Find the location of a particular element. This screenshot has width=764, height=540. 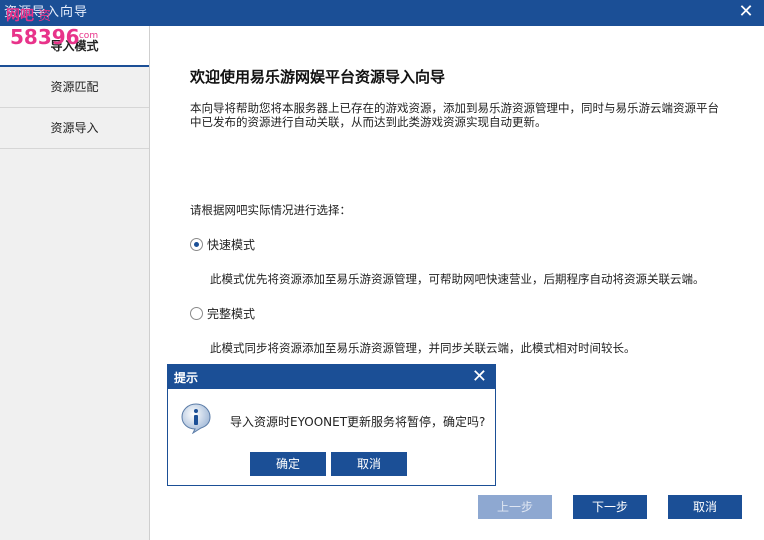

quick-mode-option: 快速模式 is located at coordinates (222, 244).